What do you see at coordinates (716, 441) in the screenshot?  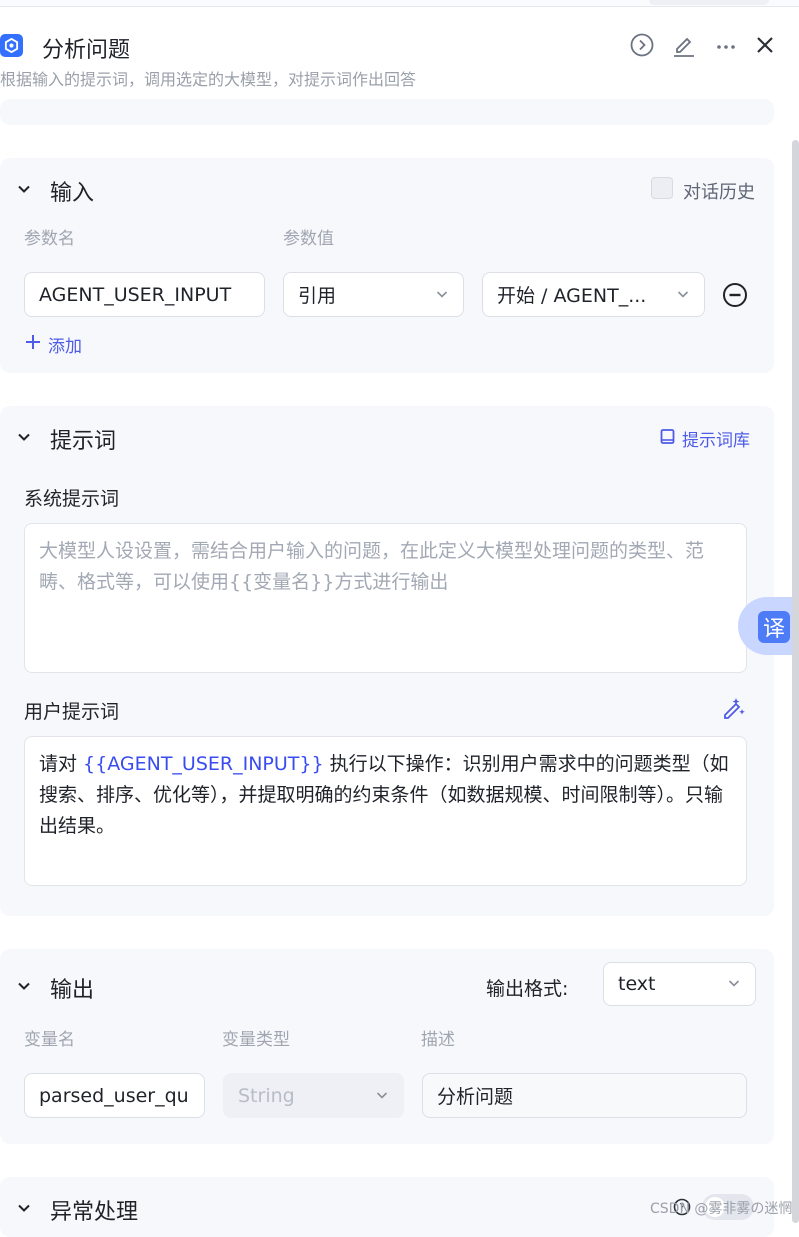 I see `prompt-library-label: 提示词库` at bounding box center [716, 441].